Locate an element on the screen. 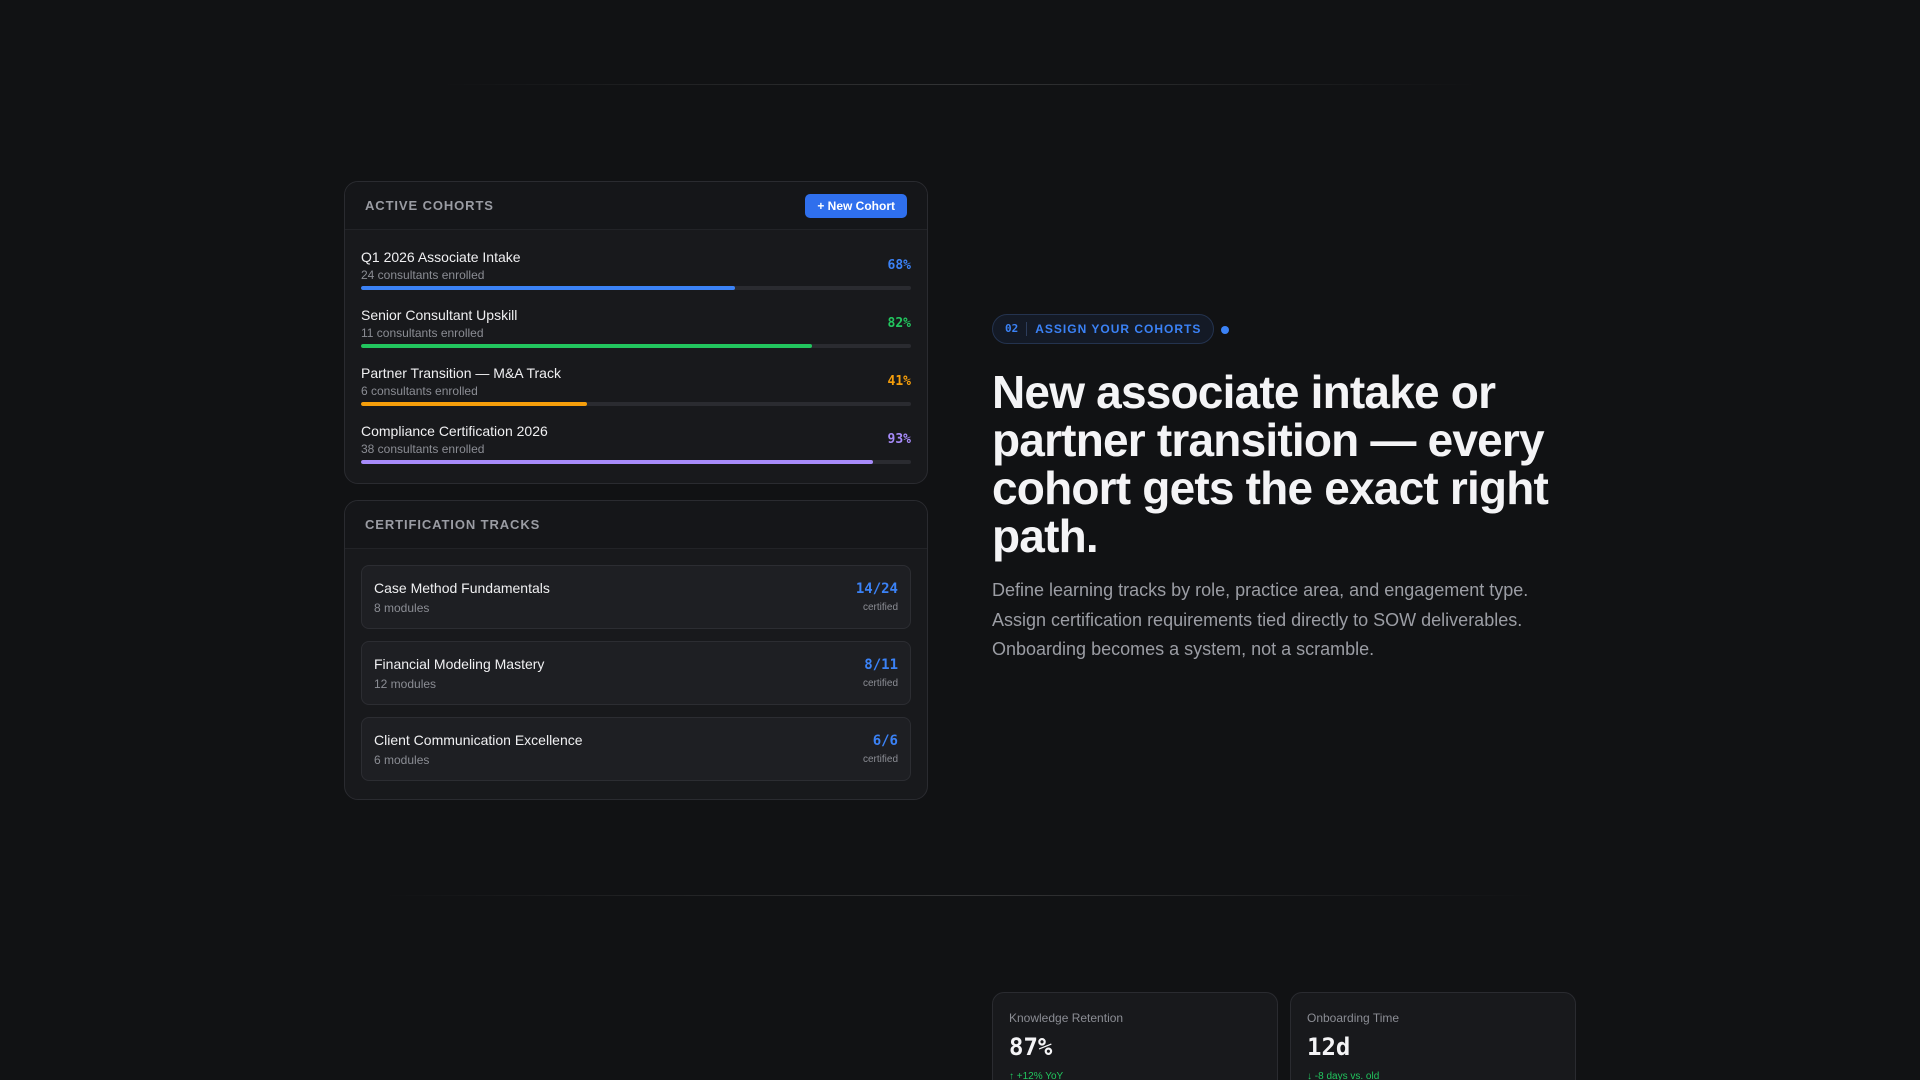 The height and width of the screenshot is (1080, 1920). track-name: Case Method Fundamentals is located at coordinates (462, 588).